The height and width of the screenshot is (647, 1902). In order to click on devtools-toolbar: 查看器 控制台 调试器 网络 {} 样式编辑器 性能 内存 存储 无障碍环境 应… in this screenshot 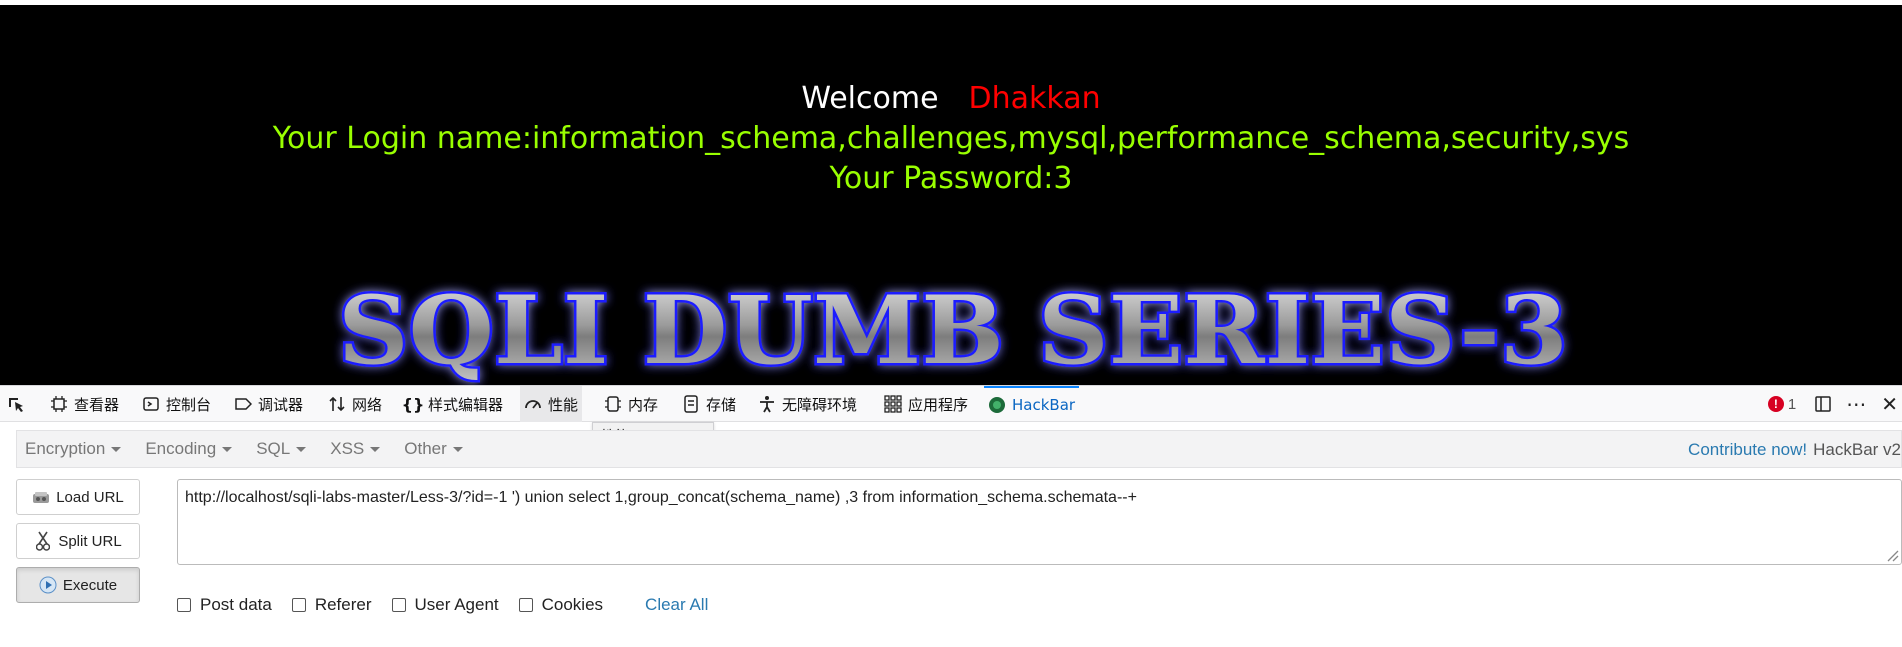, I will do `click(951, 404)`.